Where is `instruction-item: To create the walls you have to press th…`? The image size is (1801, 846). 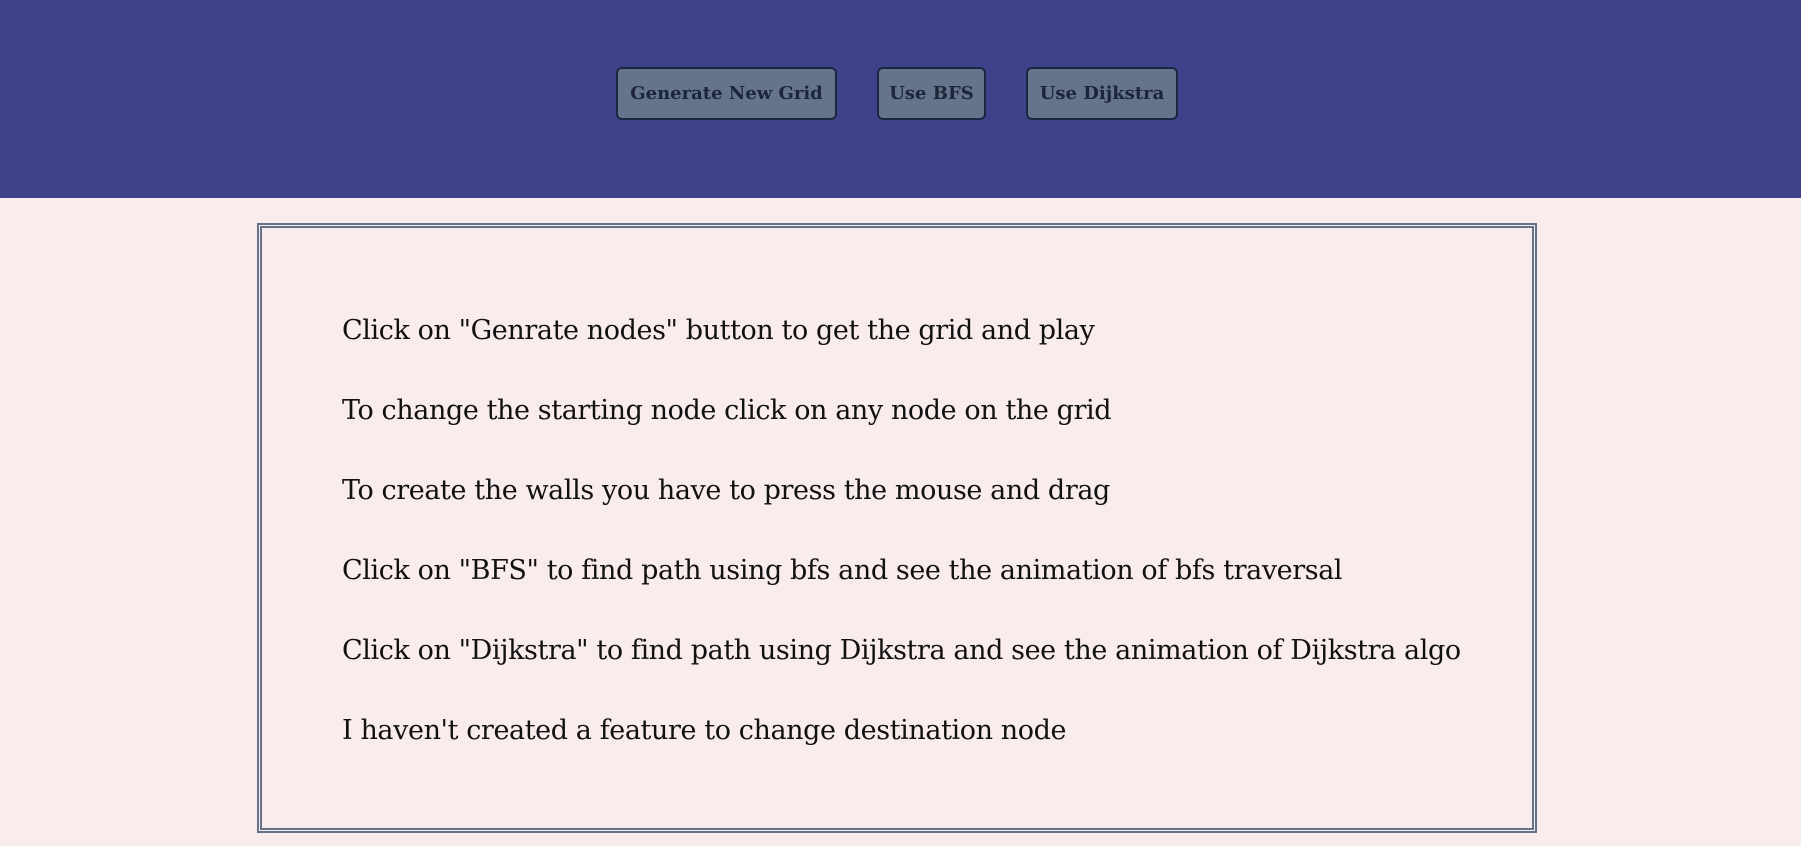
instruction-item: To create the walls you have to press th… is located at coordinates (726, 490).